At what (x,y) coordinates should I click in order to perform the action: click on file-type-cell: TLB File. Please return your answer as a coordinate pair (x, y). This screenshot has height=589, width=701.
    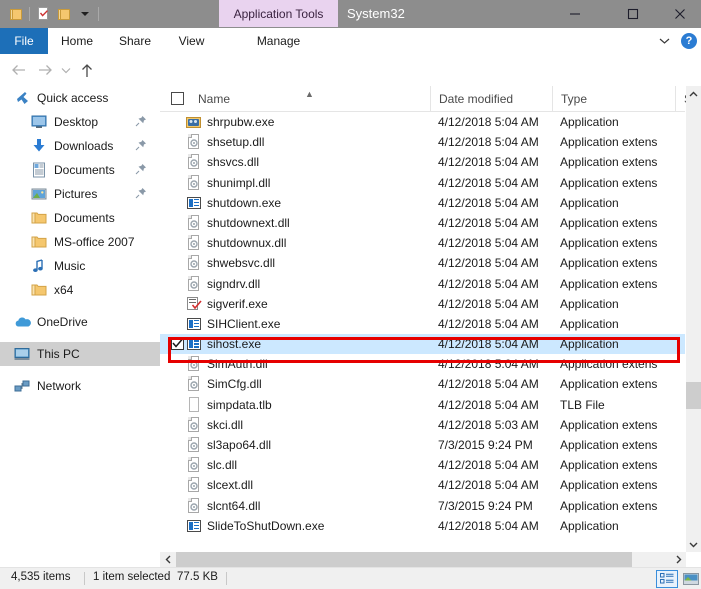
    Looking at the image, I should click on (582, 404).